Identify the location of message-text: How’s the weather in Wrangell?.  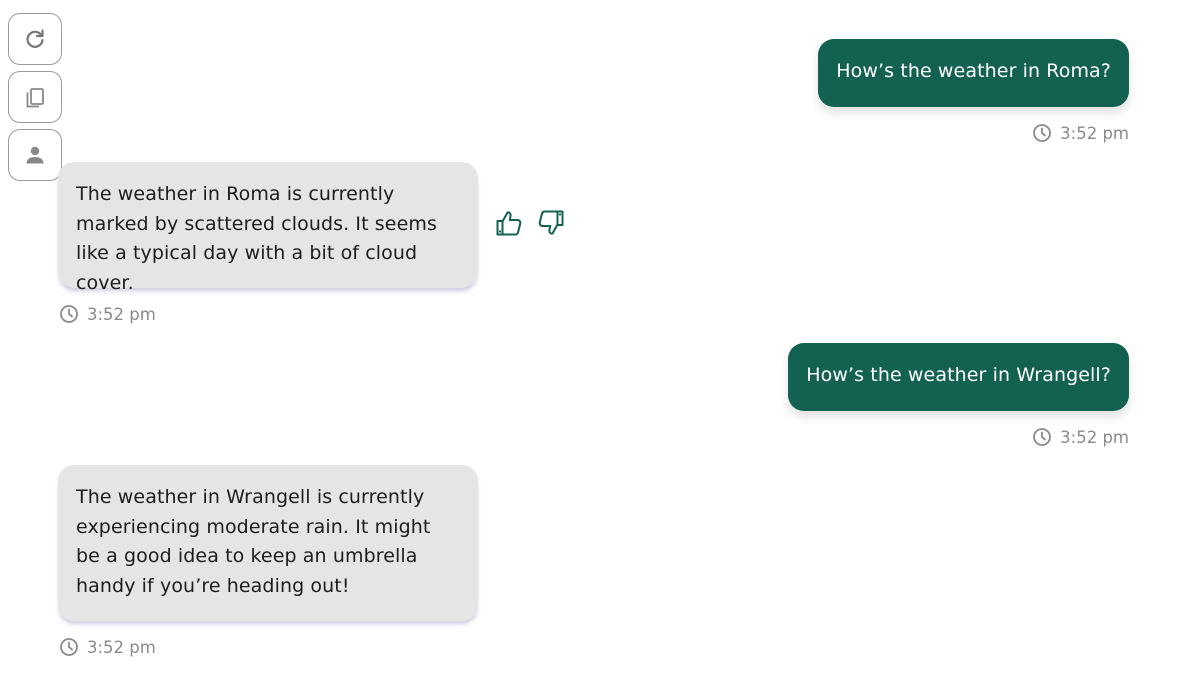
(958, 375).